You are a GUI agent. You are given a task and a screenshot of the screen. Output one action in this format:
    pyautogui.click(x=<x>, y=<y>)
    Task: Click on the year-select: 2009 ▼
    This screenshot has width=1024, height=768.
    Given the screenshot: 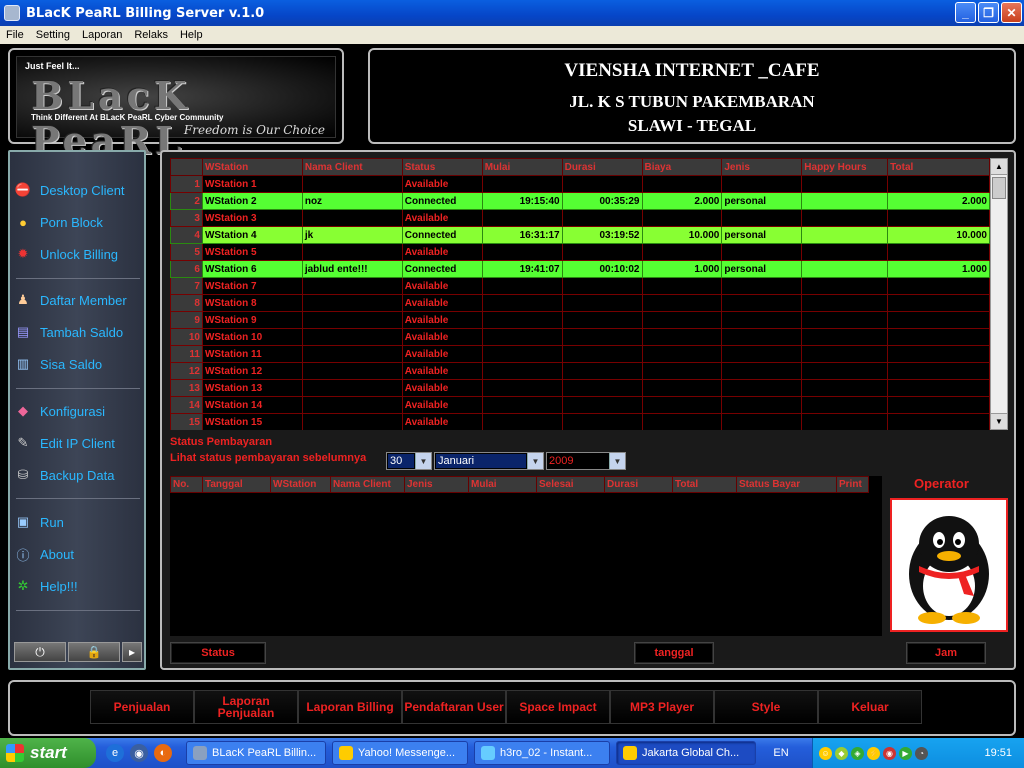 What is the action you would take?
    pyautogui.click(x=586, y=461)
    